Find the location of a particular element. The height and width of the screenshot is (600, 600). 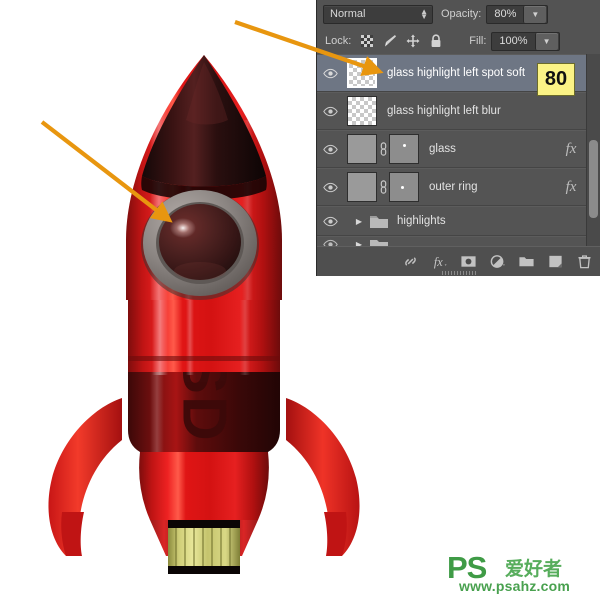

rocket-nozzle is located at coordinates (204, 547).